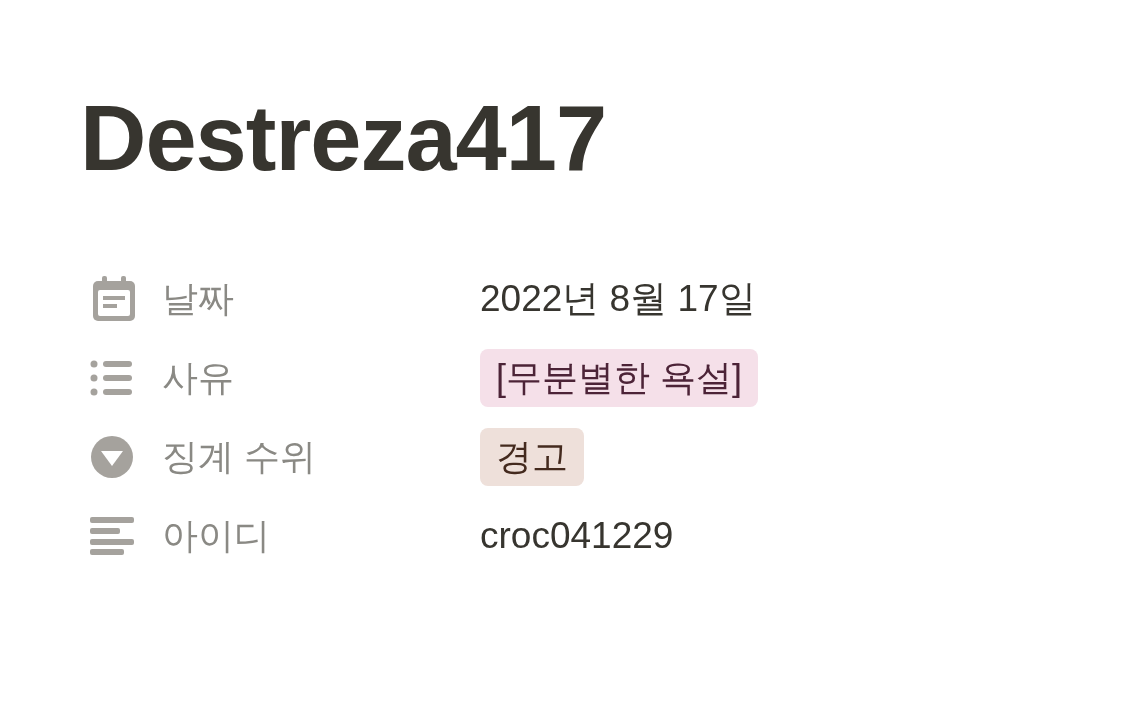 The image size is (1125, 703). I want to click on page-title: Destreza417, so click(344, 138).